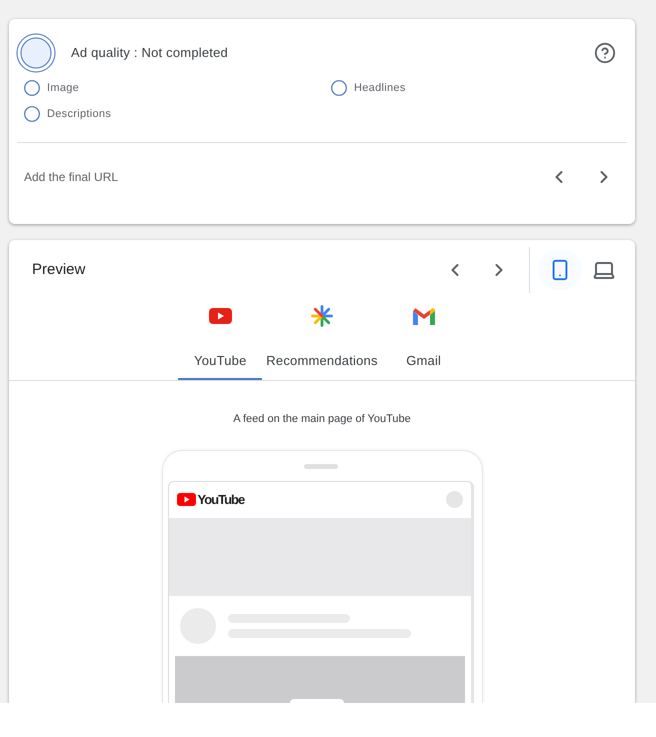 The height and width of the screenshot is (737, 656). Describe the element at coordinates (79, 114) in the screenshot. I see `checklist-label: Descriptions` at that location.